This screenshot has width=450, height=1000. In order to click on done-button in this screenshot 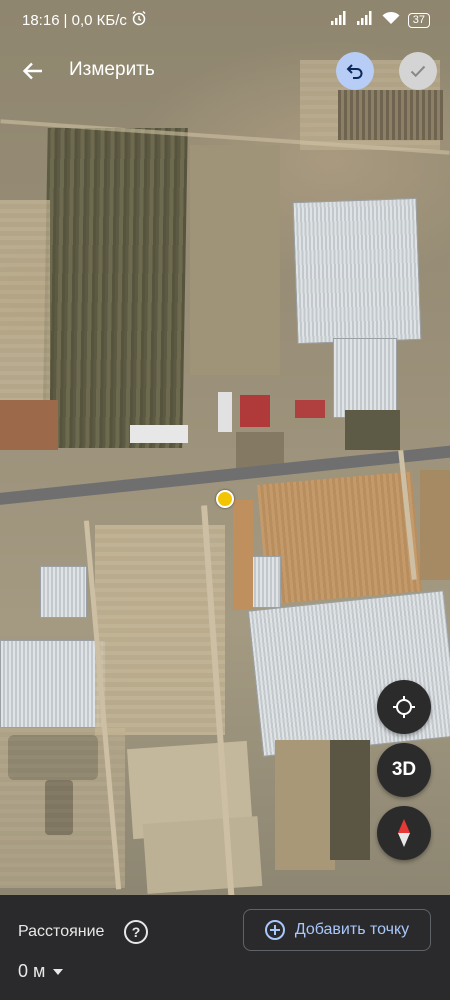, I will do `click(418, 71)`.